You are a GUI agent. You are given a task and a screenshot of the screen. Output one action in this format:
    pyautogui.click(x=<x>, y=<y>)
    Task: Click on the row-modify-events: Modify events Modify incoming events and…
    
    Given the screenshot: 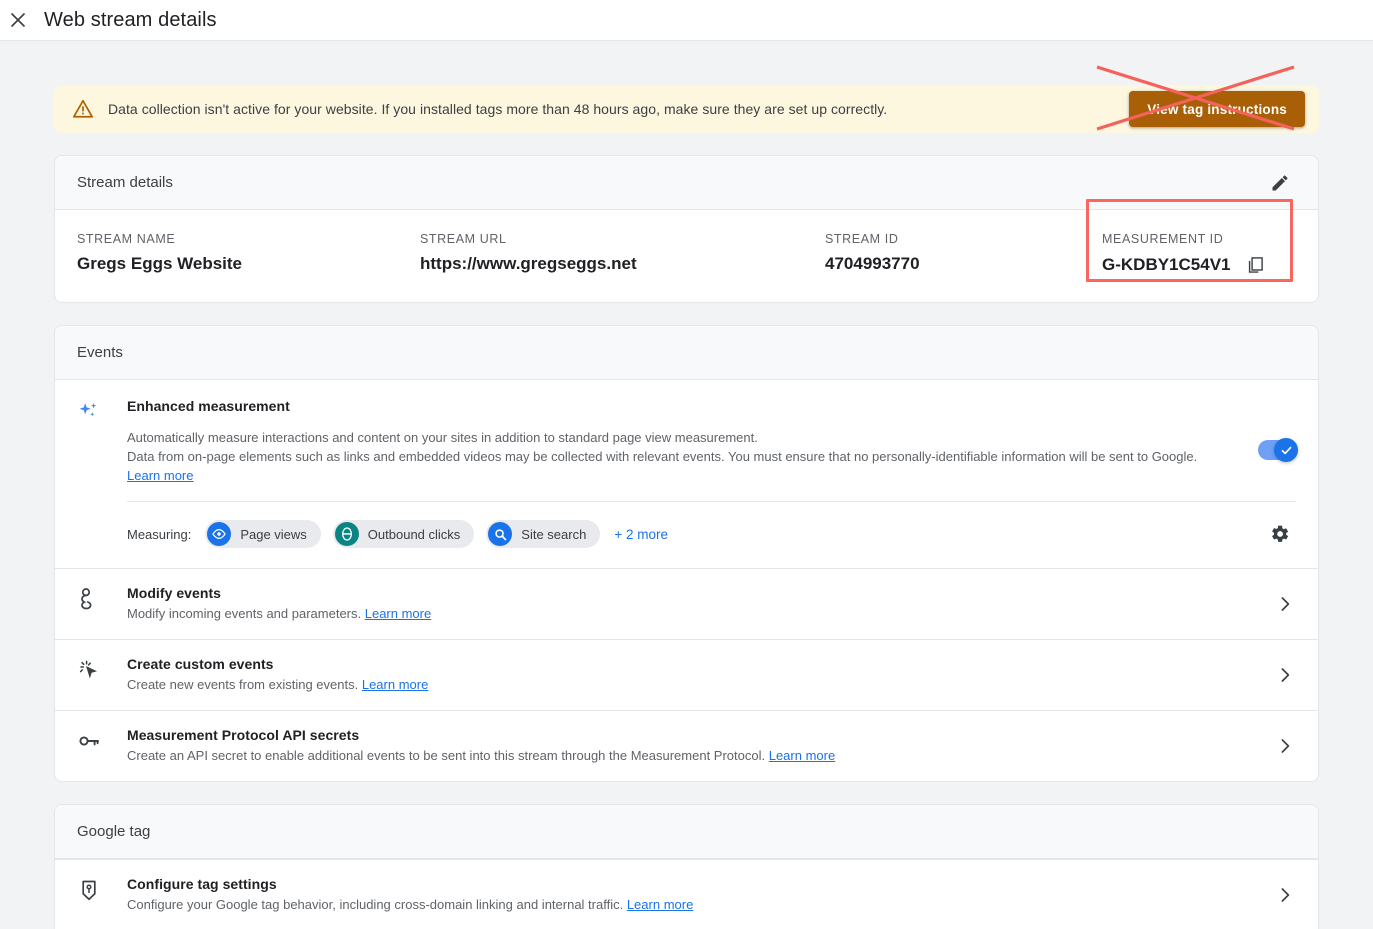 What is the action you would take?
    pyautogui.click(x=686, y=603)
    